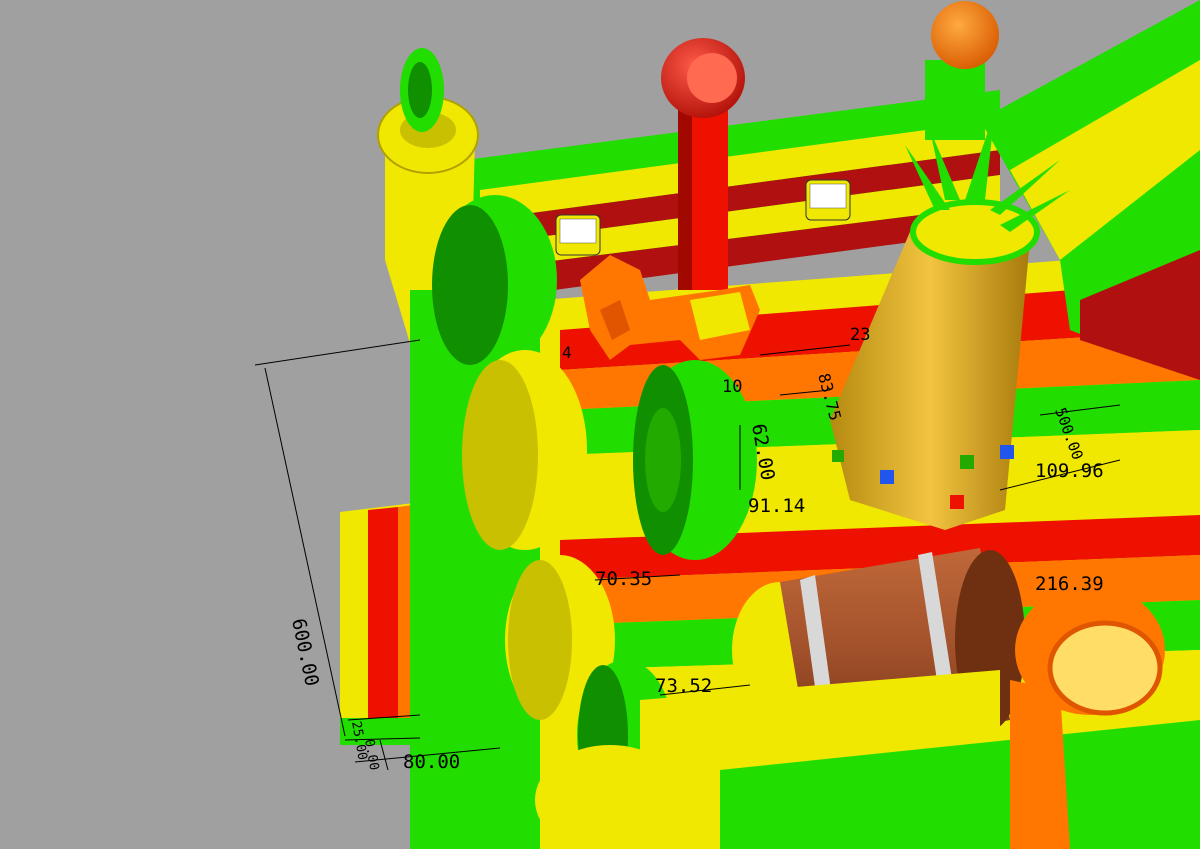 The height and width of the screenshot is (849, 1200). Describe the element at coordinates (623, 579) in the screenshot. I see `dim-70: 70.35` at that location.